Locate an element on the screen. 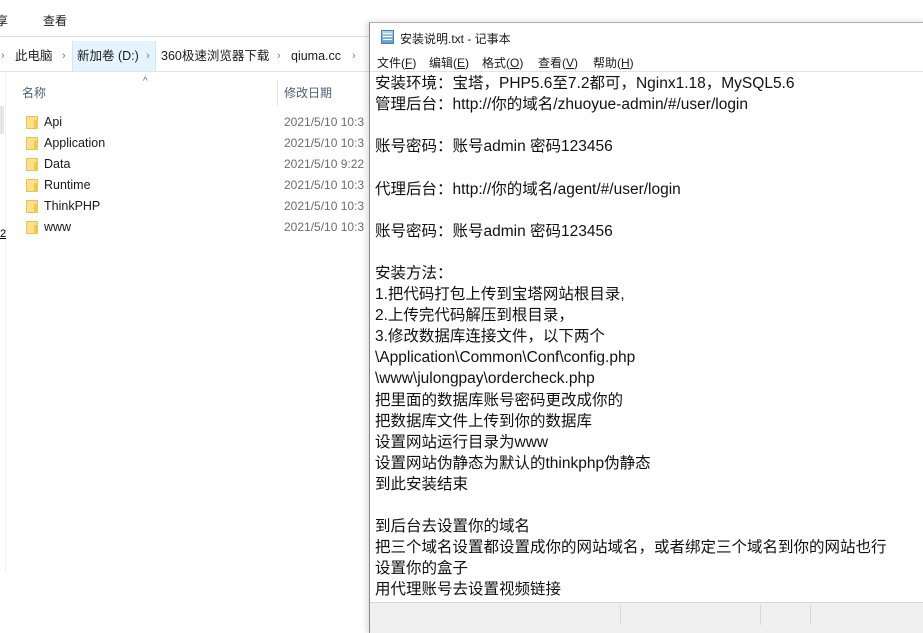 The height and width of the screenshot is (633, 923). file-name: ThinkPHP is located at coordinates (72, 206).